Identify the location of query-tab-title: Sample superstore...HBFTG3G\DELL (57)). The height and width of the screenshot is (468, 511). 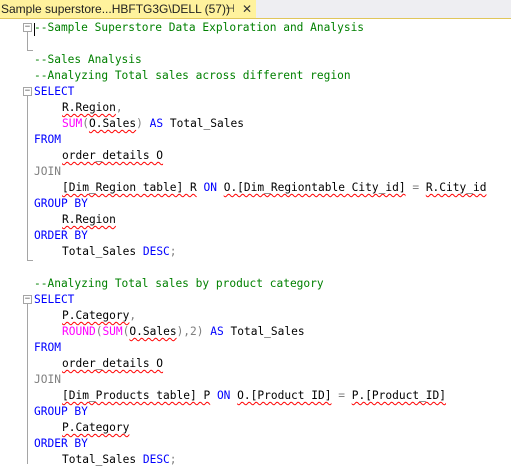
(115, 9).